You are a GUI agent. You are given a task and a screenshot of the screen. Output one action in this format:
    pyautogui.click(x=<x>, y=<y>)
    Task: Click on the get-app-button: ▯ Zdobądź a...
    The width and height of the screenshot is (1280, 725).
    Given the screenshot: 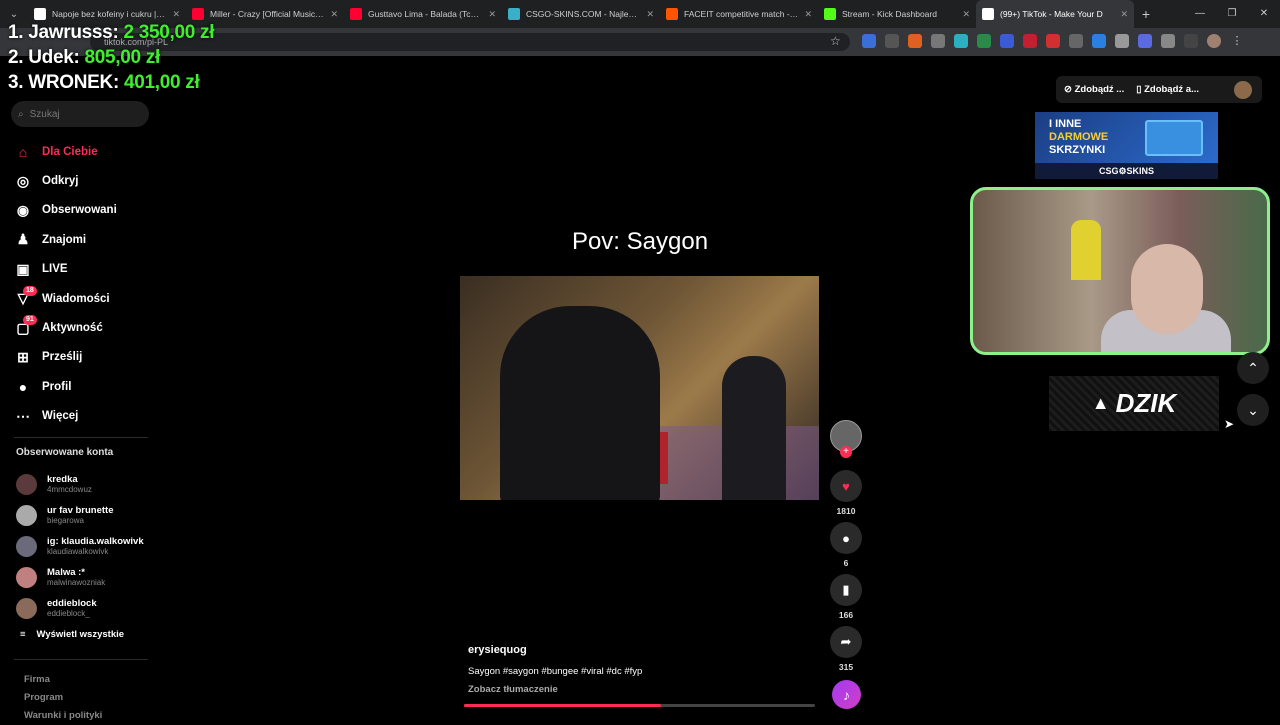 What is the action you would take?
    pyautogui.click(x=1167, y=89)
    